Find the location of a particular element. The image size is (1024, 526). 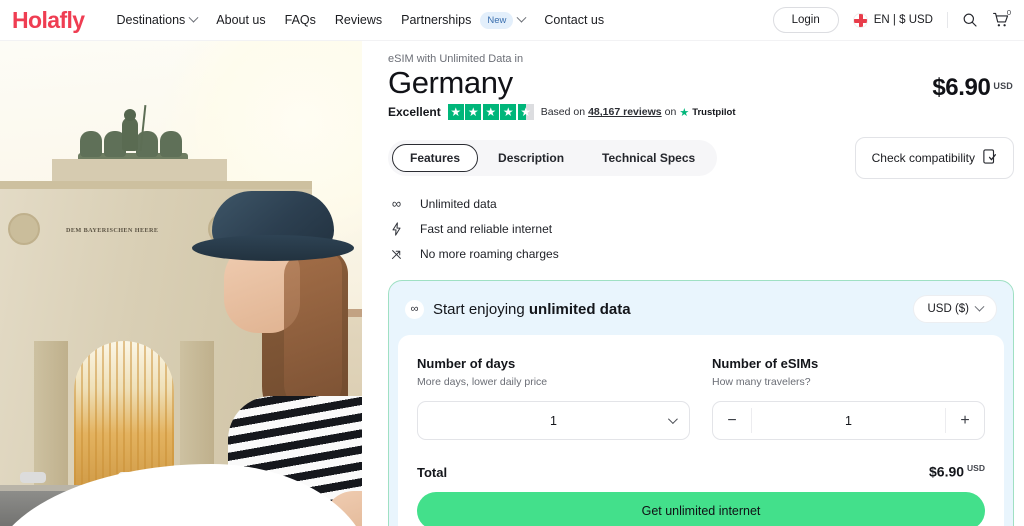

gate-inscription: DEM BAYERISCHEN HEERE is located at coordinates (112, 230).